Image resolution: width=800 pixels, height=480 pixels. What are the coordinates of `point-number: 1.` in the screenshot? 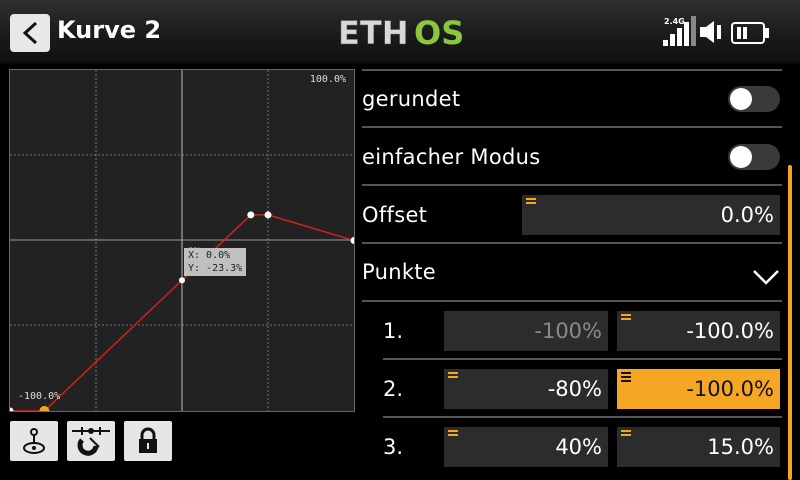 It's located at (393, 331).